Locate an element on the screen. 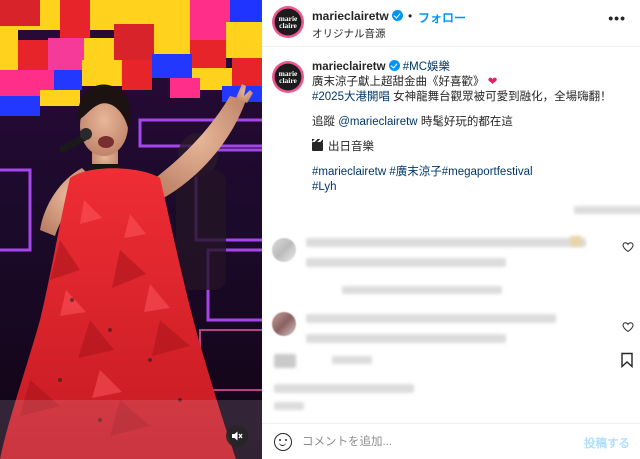 The height and width of the screenshot is (459, 640). mute-button is located at coordinates (237, 436).